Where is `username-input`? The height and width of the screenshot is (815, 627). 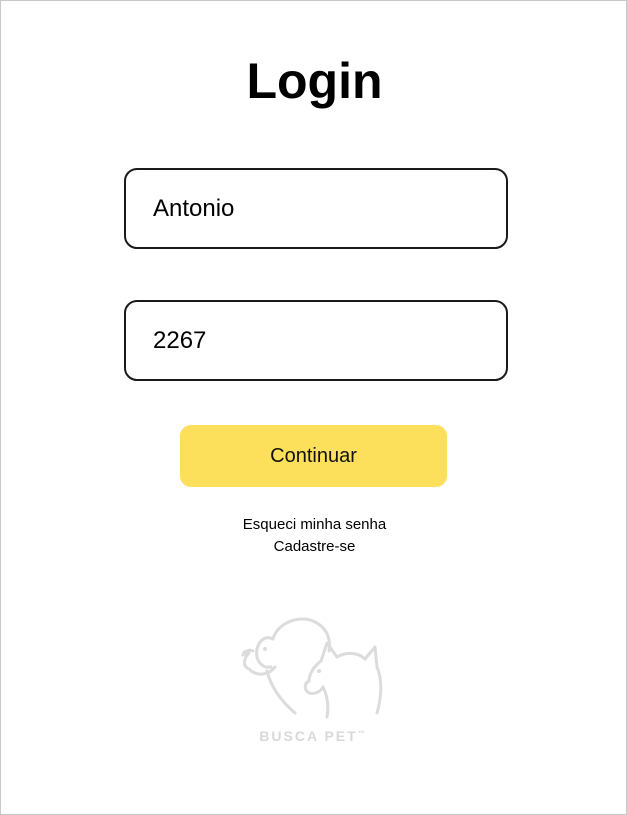 username-input is located at coordinates (316, 208).